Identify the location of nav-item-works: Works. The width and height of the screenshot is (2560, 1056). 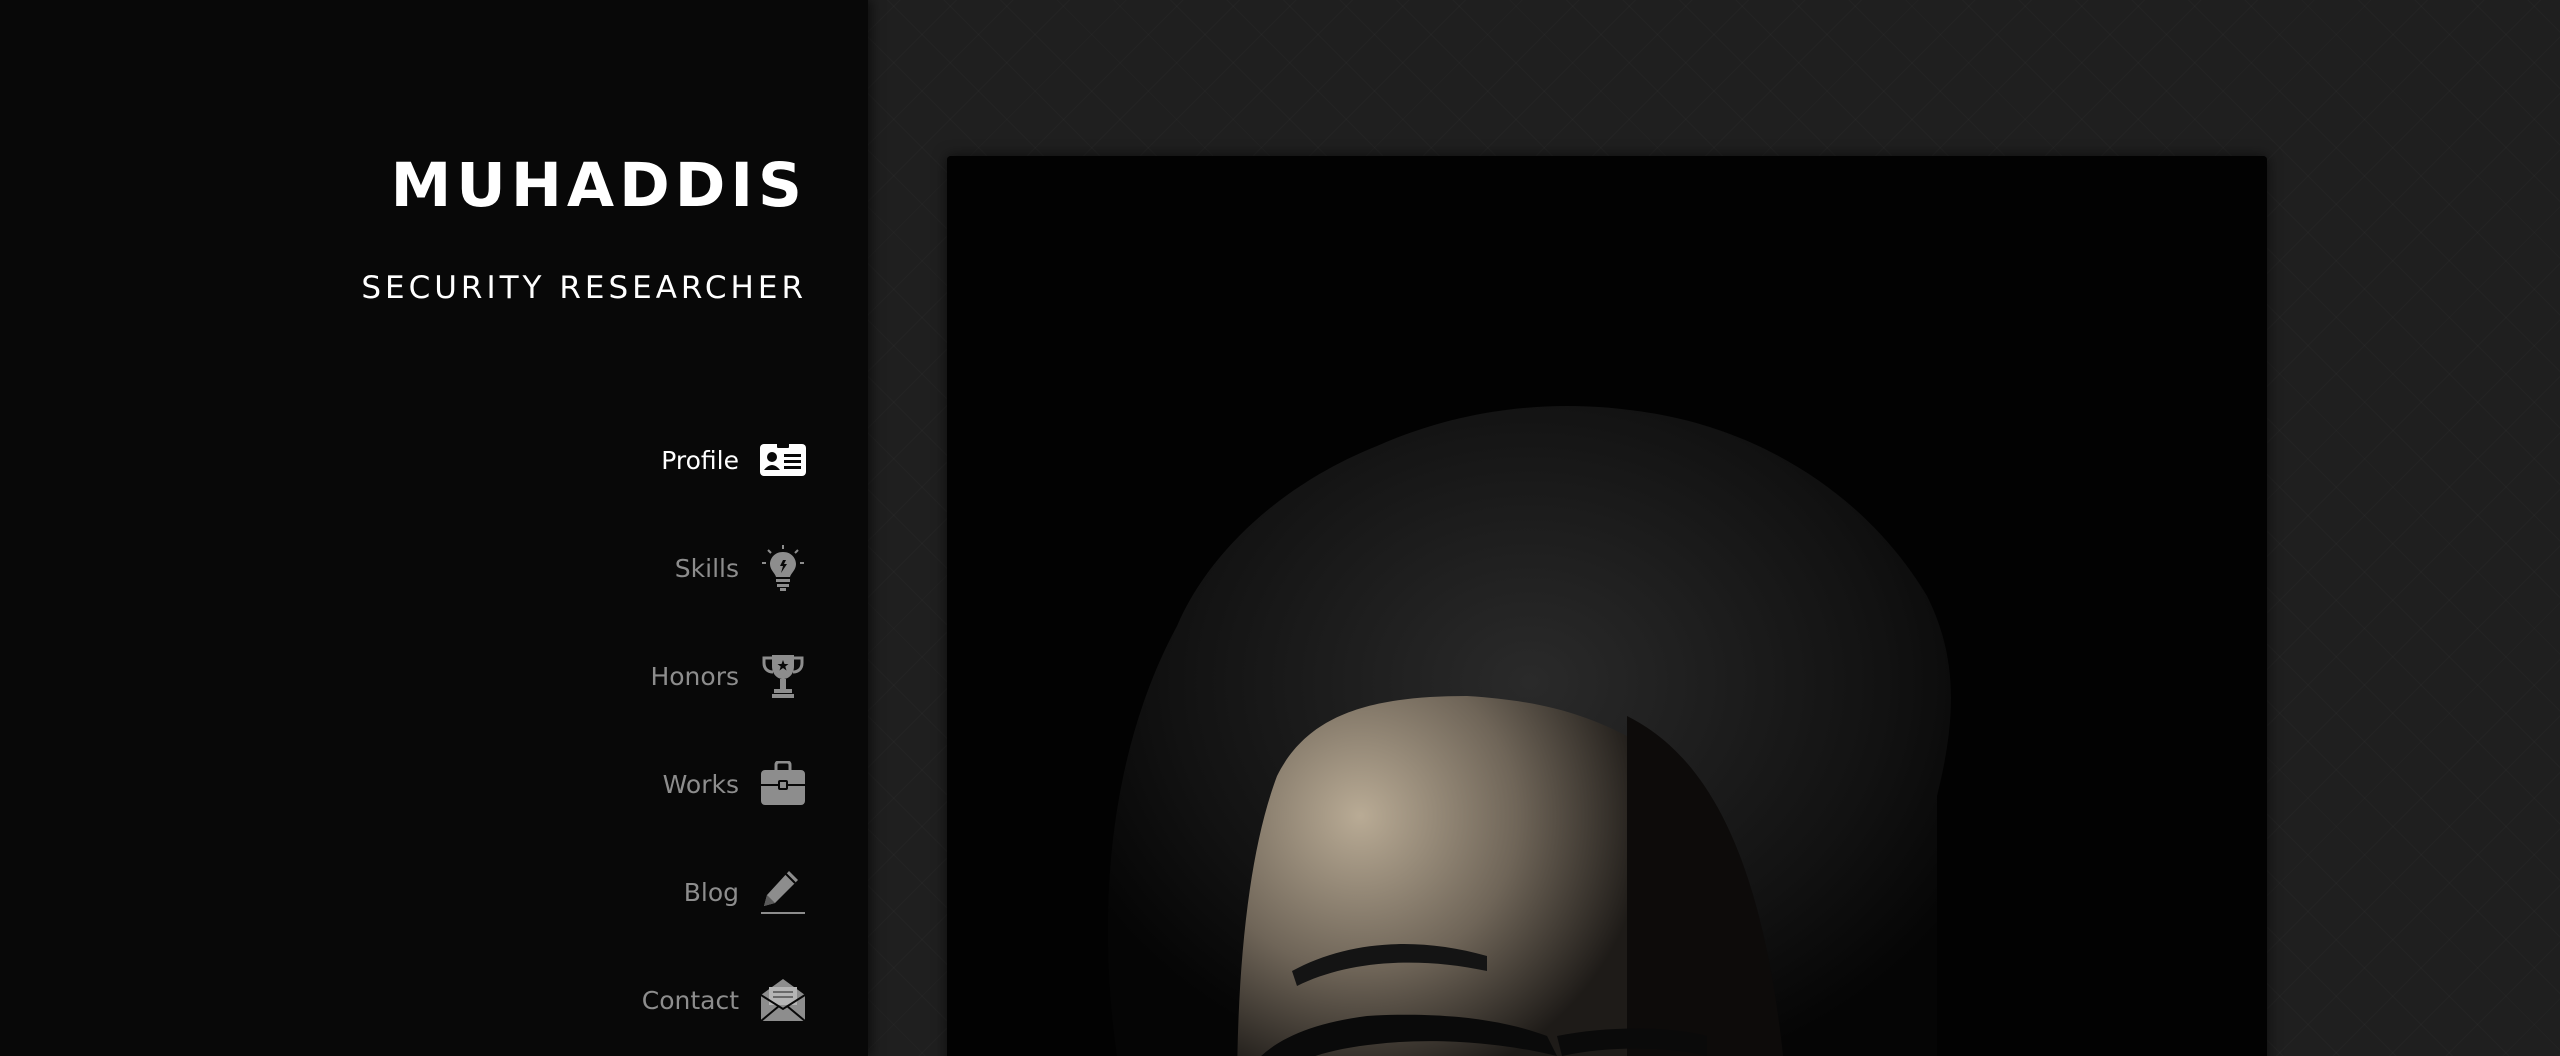
(735, 784).